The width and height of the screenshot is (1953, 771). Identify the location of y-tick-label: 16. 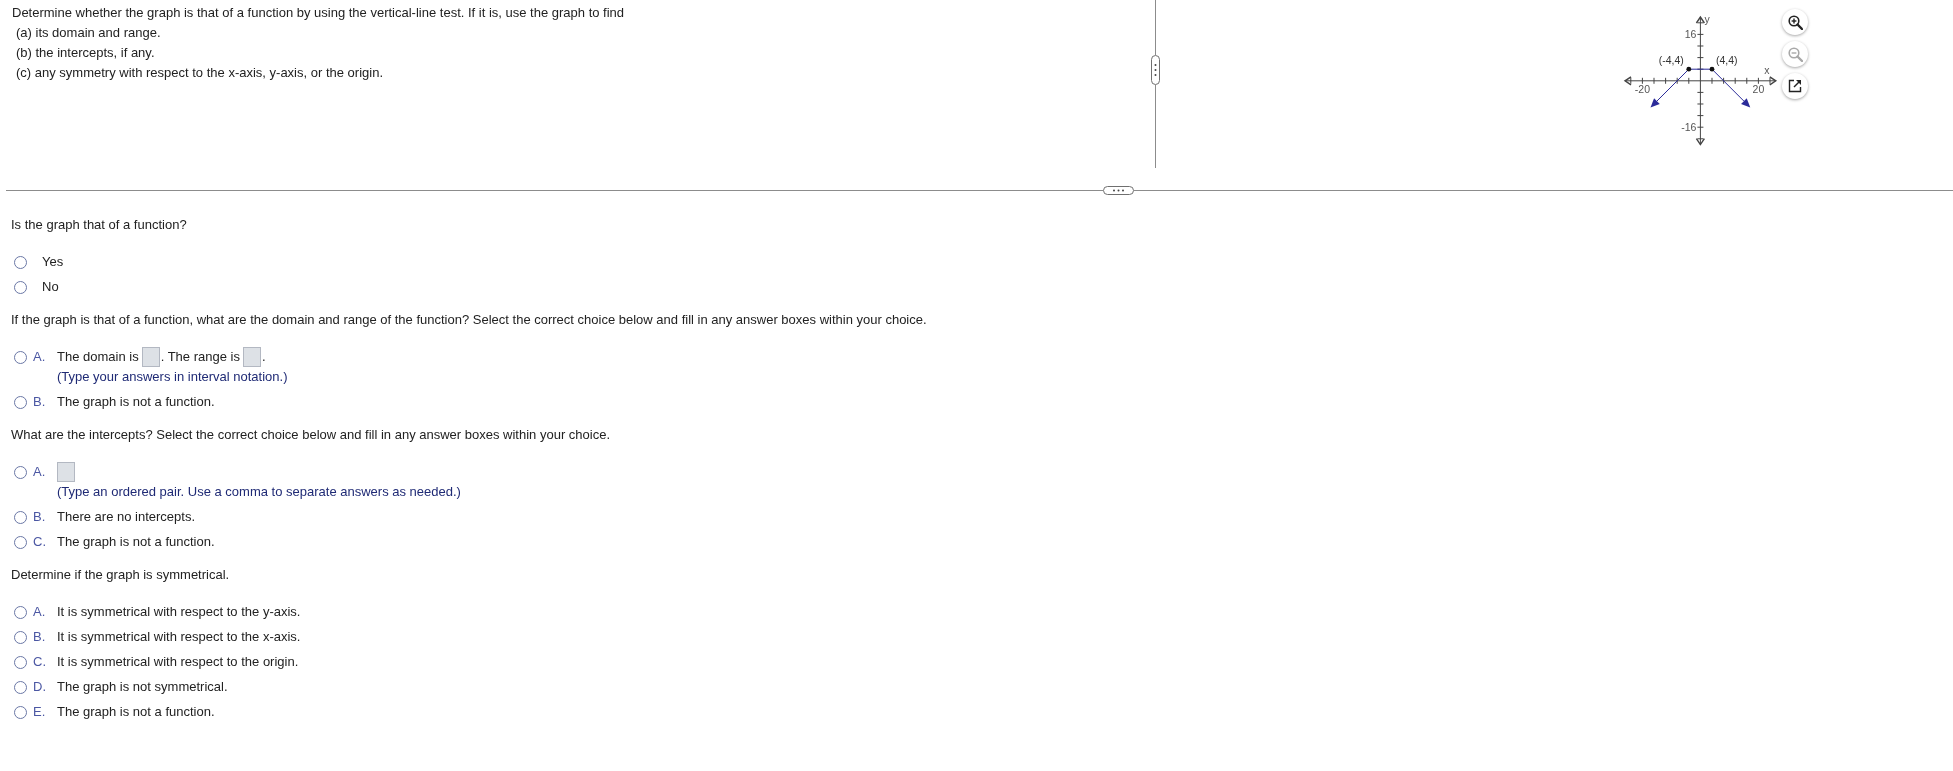
(1690, 34).